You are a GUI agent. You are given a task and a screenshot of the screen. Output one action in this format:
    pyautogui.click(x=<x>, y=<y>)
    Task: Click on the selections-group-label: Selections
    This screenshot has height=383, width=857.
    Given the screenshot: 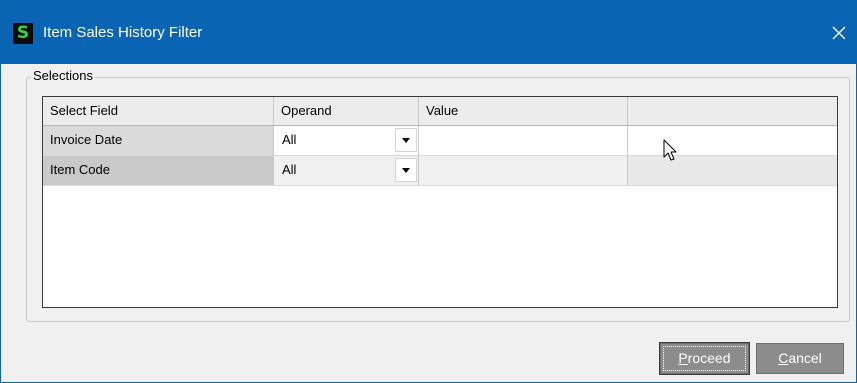 What is the action you would take?
    pyautogui.click(x=63, y=76)
    